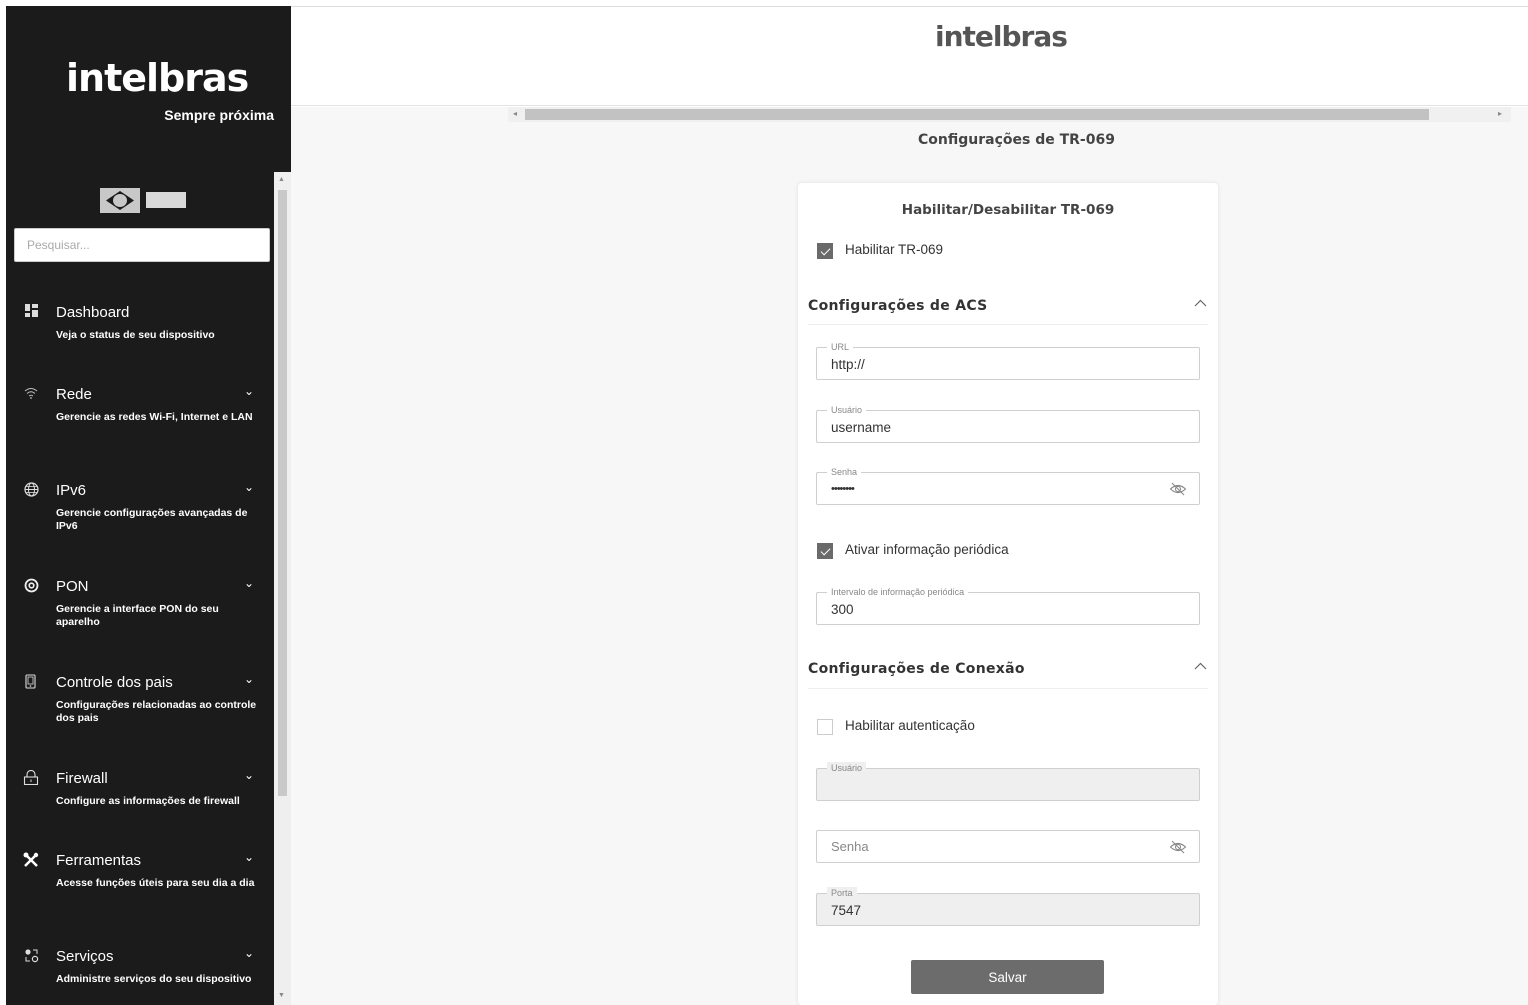  Describe the element at coordinates (850, 846) in the screenshot. I see `connection-password-placeholder: Senha` at that location.